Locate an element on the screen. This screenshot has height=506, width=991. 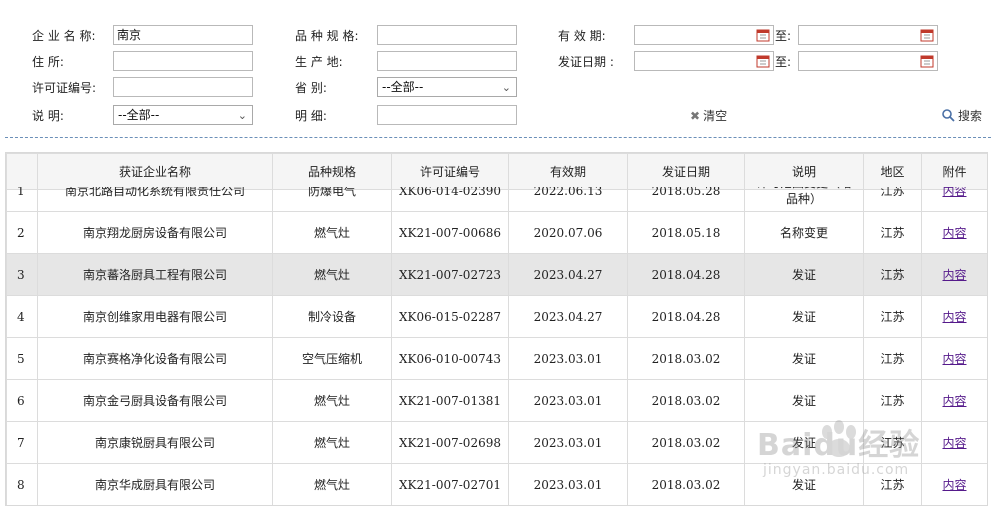
row-index: 4 is located at coordinates (22, 316).